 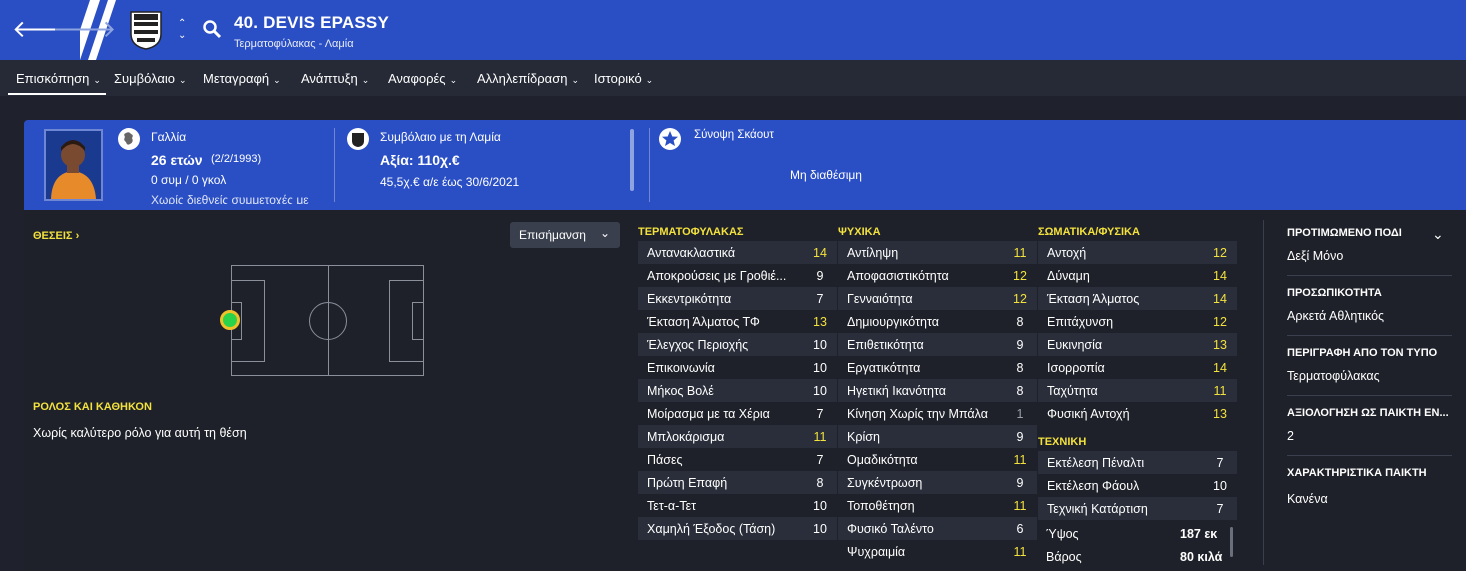 What do you see at coordinates (937, 298) in the screenshot?
I see `attribute-row: Γενναιότητα 12` at bounding box center [937, 298].